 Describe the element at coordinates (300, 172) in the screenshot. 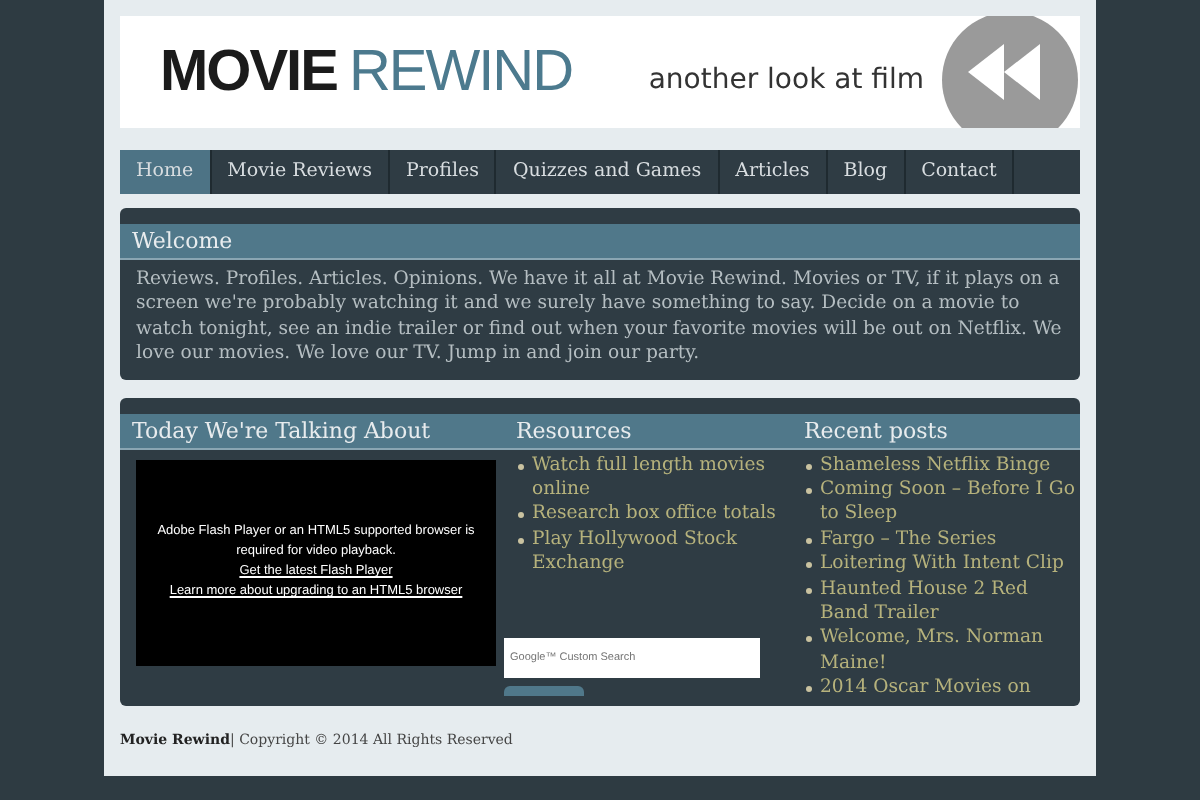

I see `nav-tab: Movie Reviews` at that location.